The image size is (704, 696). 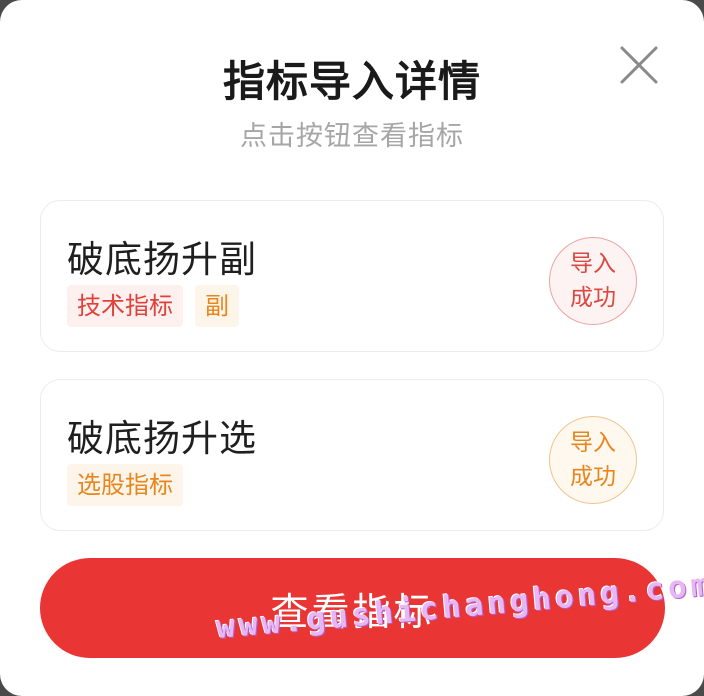 What do you see at coordinates (351, 81) in the screenshot?
I see `dialog-title: 指标导入详情` at bounding box center [351, 81].